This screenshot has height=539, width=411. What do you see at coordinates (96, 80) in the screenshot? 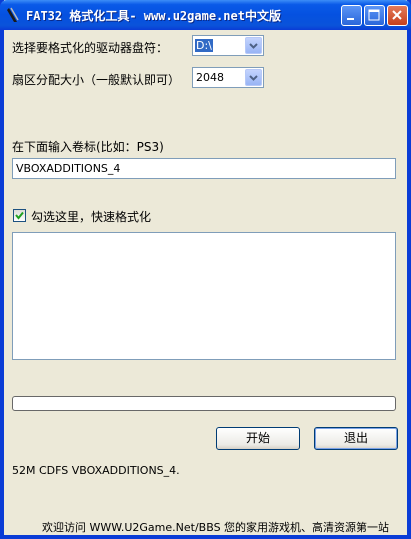
I see `cluster-size-label: 扇区分配大小（一般默认即可）` at bounding box center [96, 80].